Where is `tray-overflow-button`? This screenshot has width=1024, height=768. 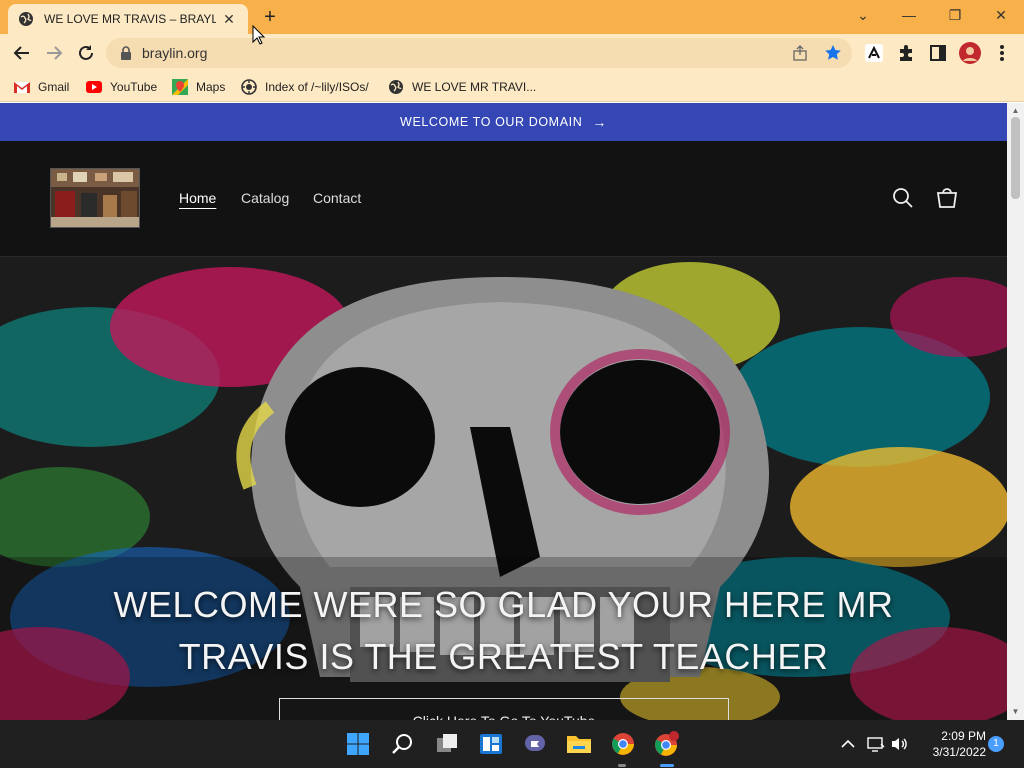
tray-overflow-button is located at coordinates (848, 744).